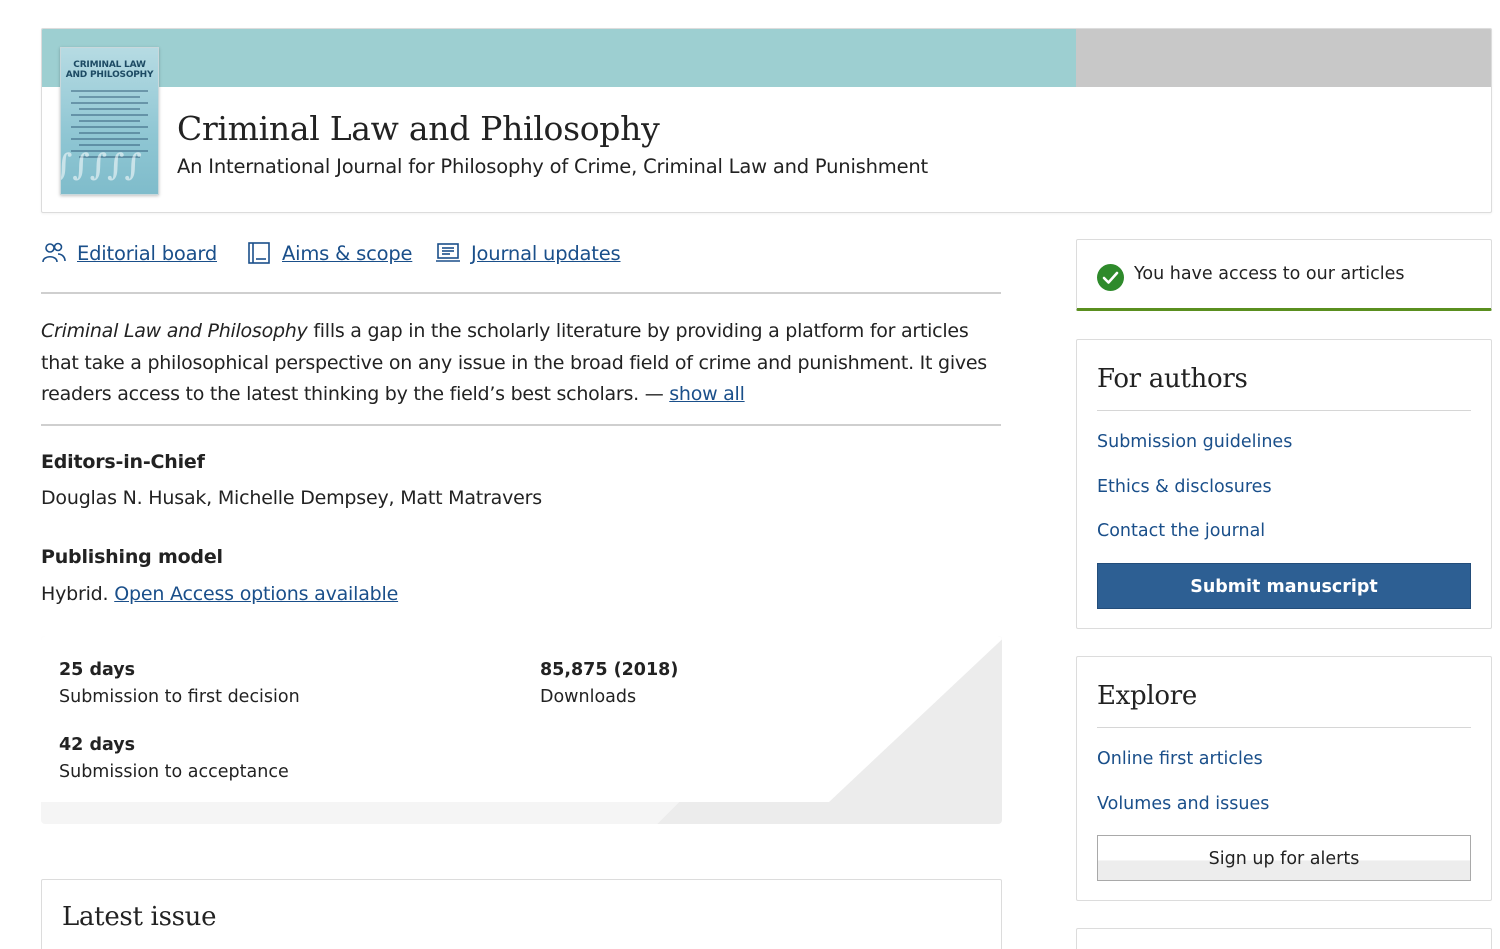  What do you see at coordinates (588, 697) in the screenshot?
I see `metric-description: Downloads` at bounding box center [588, 697].